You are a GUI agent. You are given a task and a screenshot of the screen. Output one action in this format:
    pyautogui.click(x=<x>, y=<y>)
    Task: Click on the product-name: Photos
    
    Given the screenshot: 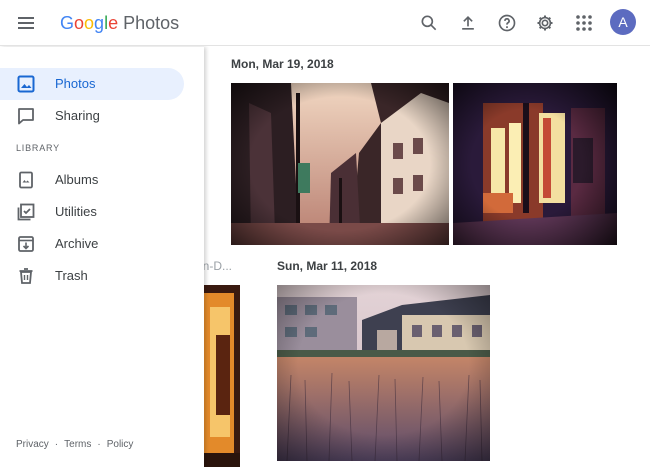 What is the action you would take?
    pyautogui.click(x=151, y=23)
    